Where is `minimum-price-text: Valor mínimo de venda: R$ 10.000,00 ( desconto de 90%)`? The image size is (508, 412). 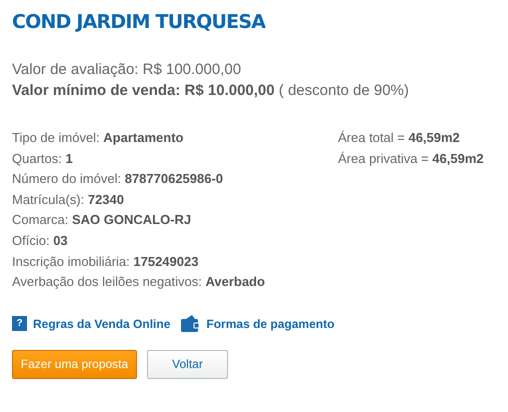
minimum-price-text: Valor mínimo de venda: R$ 10.000,00 ( desconto de 90%) is located at coordinates (211, 91).